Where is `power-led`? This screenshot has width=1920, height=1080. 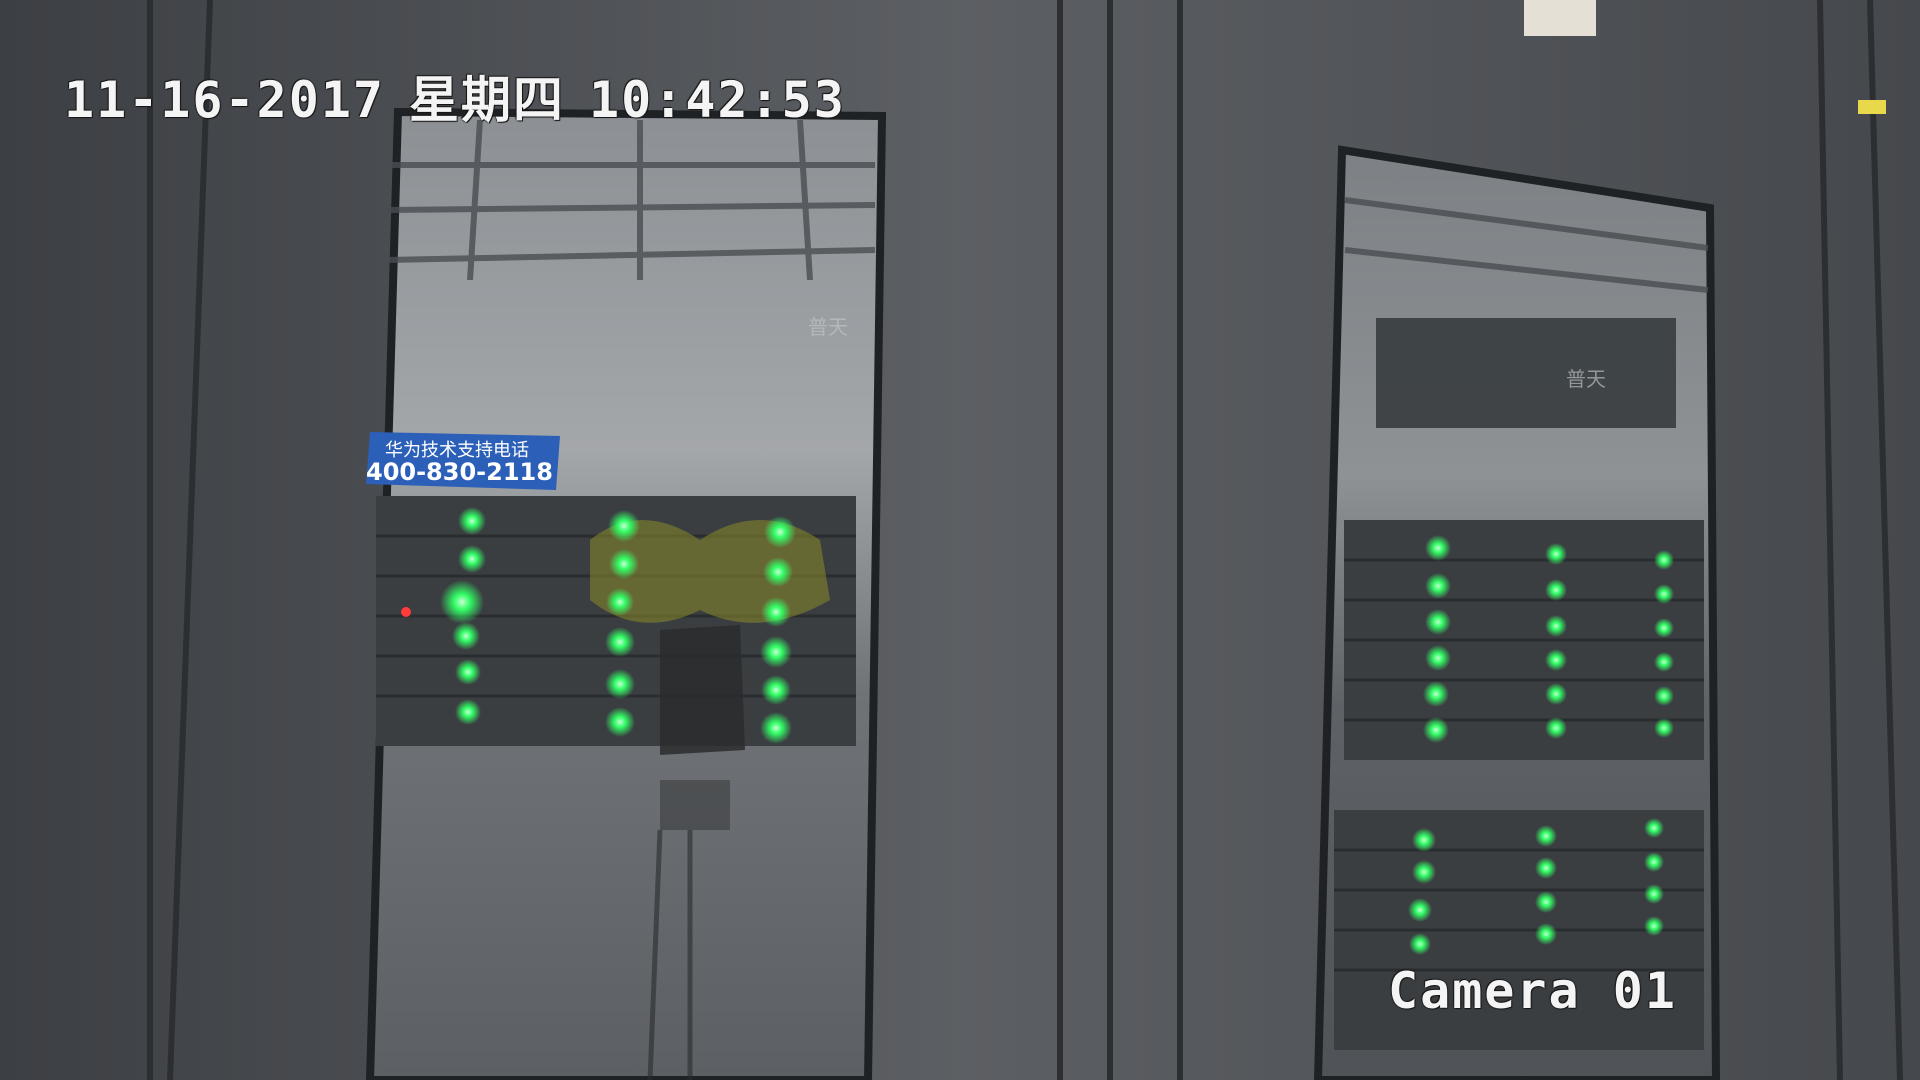
power-led is located at coordinates (406, 612).